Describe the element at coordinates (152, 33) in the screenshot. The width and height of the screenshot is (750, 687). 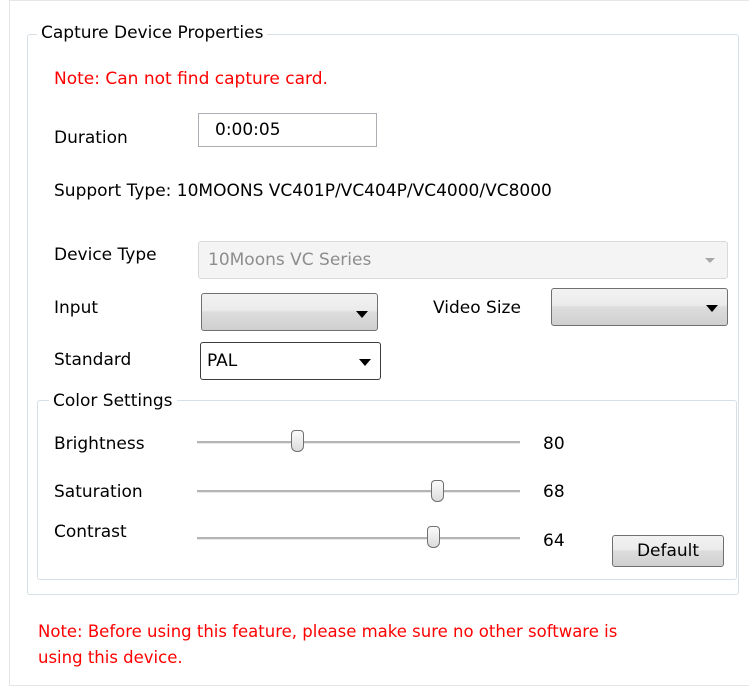
I see `group-title: Capture Device Properties` at that location.